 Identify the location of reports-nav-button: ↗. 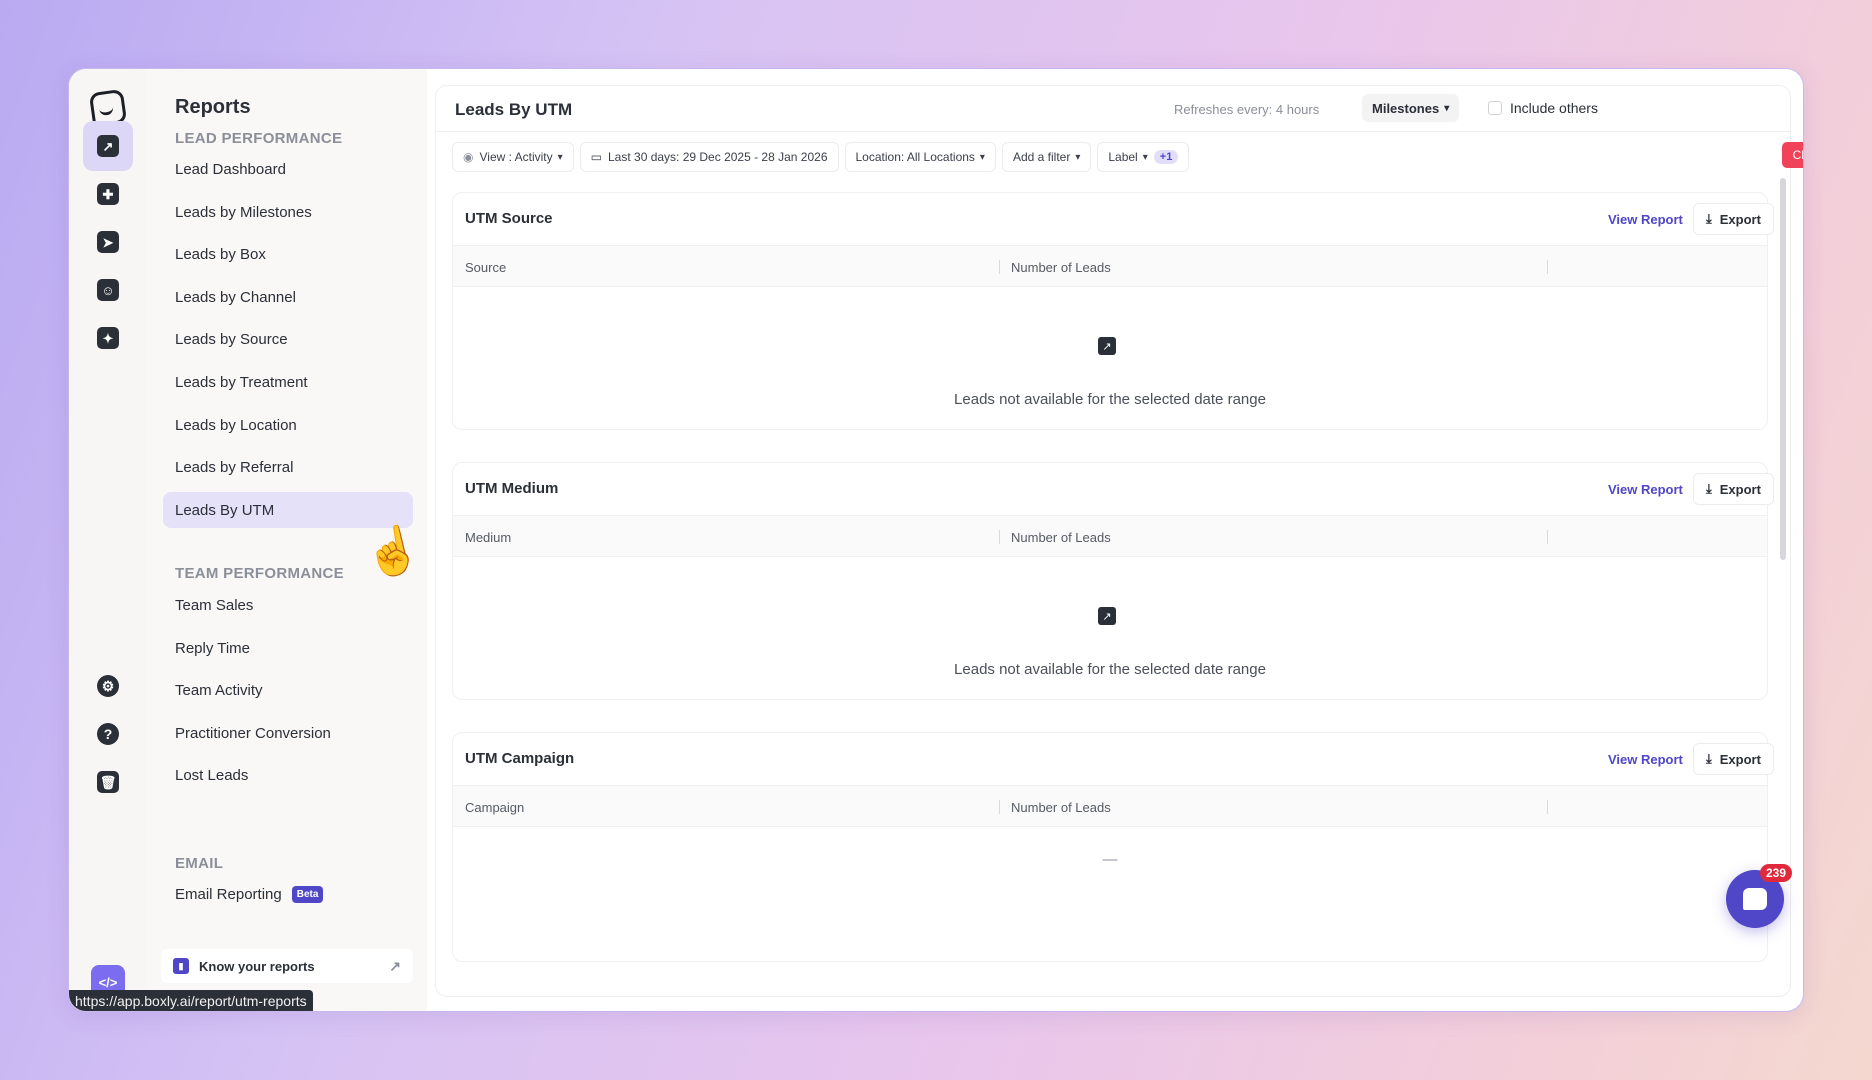
(108, 146).